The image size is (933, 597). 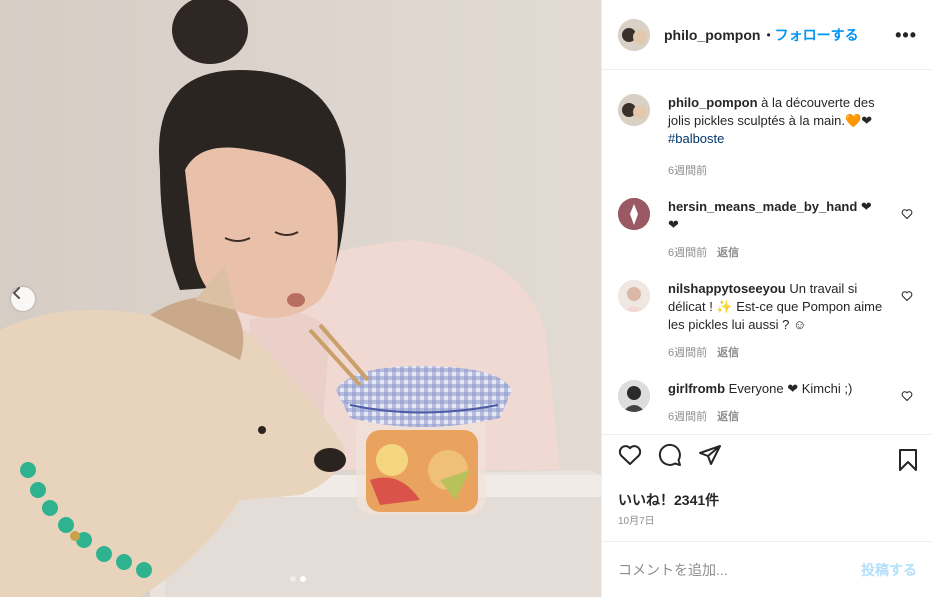 What do you see at coordinates (712, 35) in the screenshot?
I see `author-username: philo_pompon` at bounding box center [712, 35].